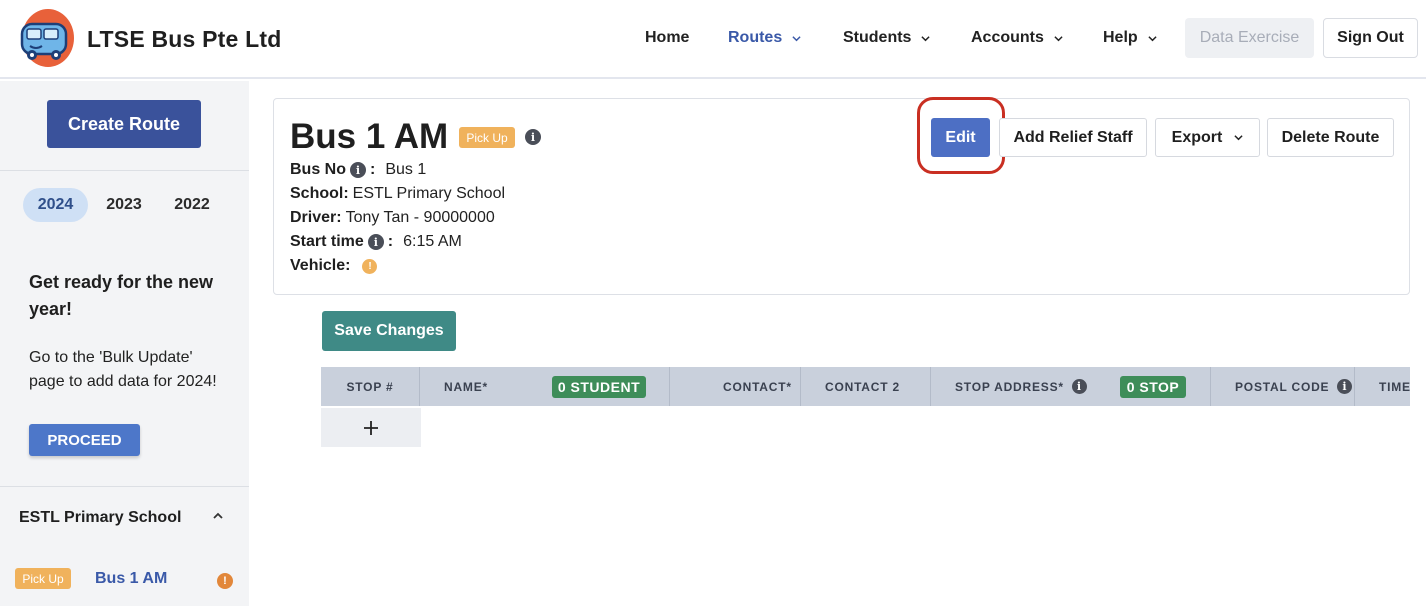  I want to click on column-label: CONTACT*, so click(757, 386).